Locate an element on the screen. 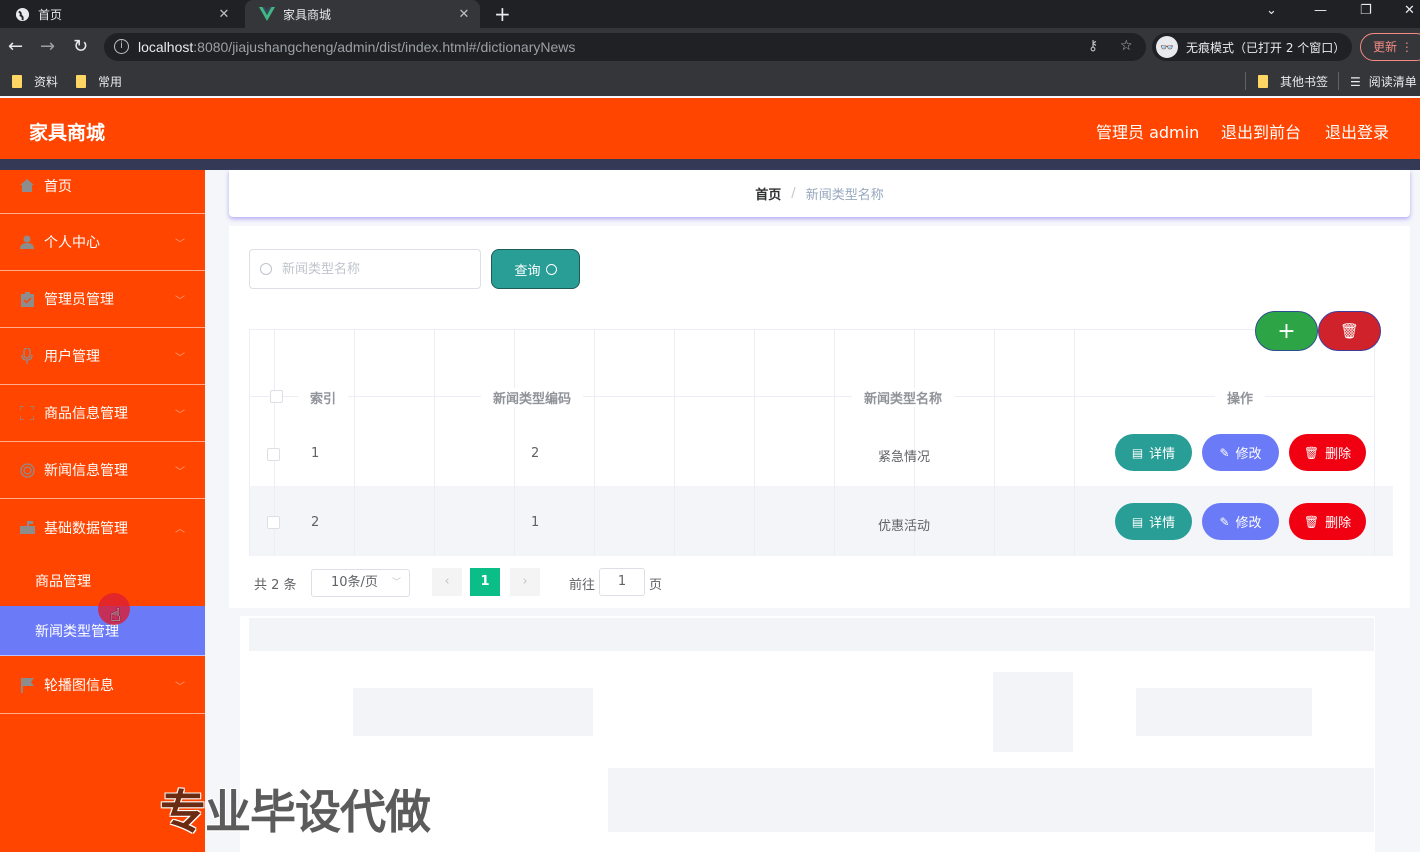 Image resolution: width=1420 pixels, height=852 pixels. key-icon: ⚷ is located at coordinates (1093, 46).